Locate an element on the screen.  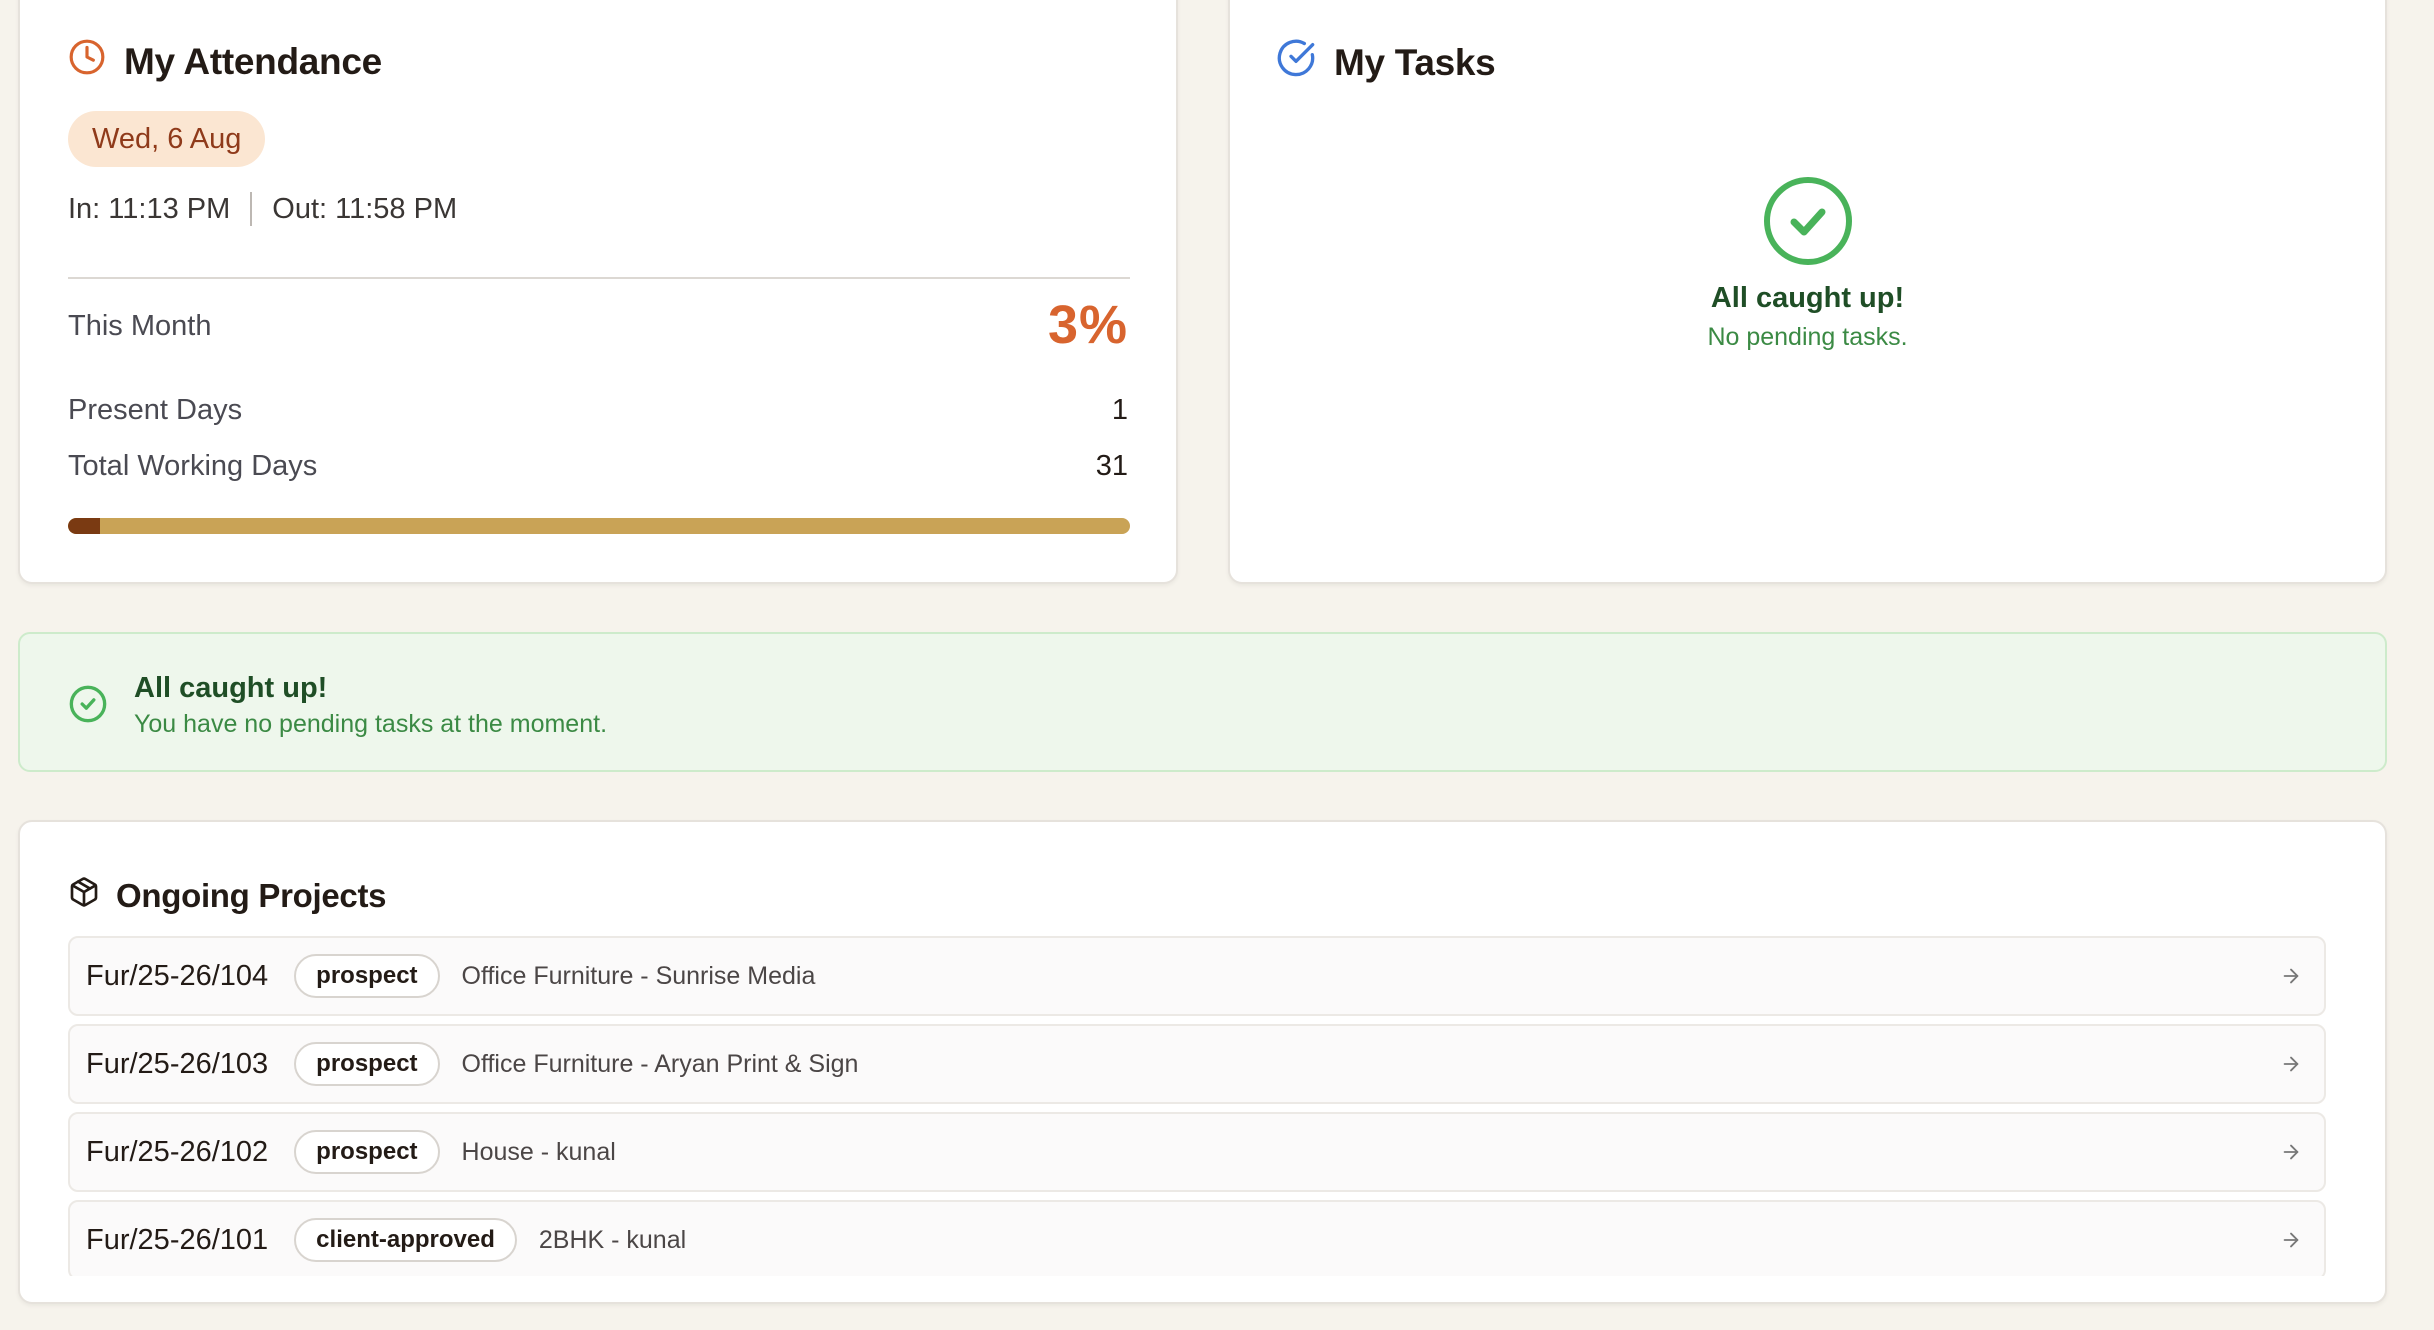
projects-title-text: Ongoing Projects is located at coordinates (251, 895).